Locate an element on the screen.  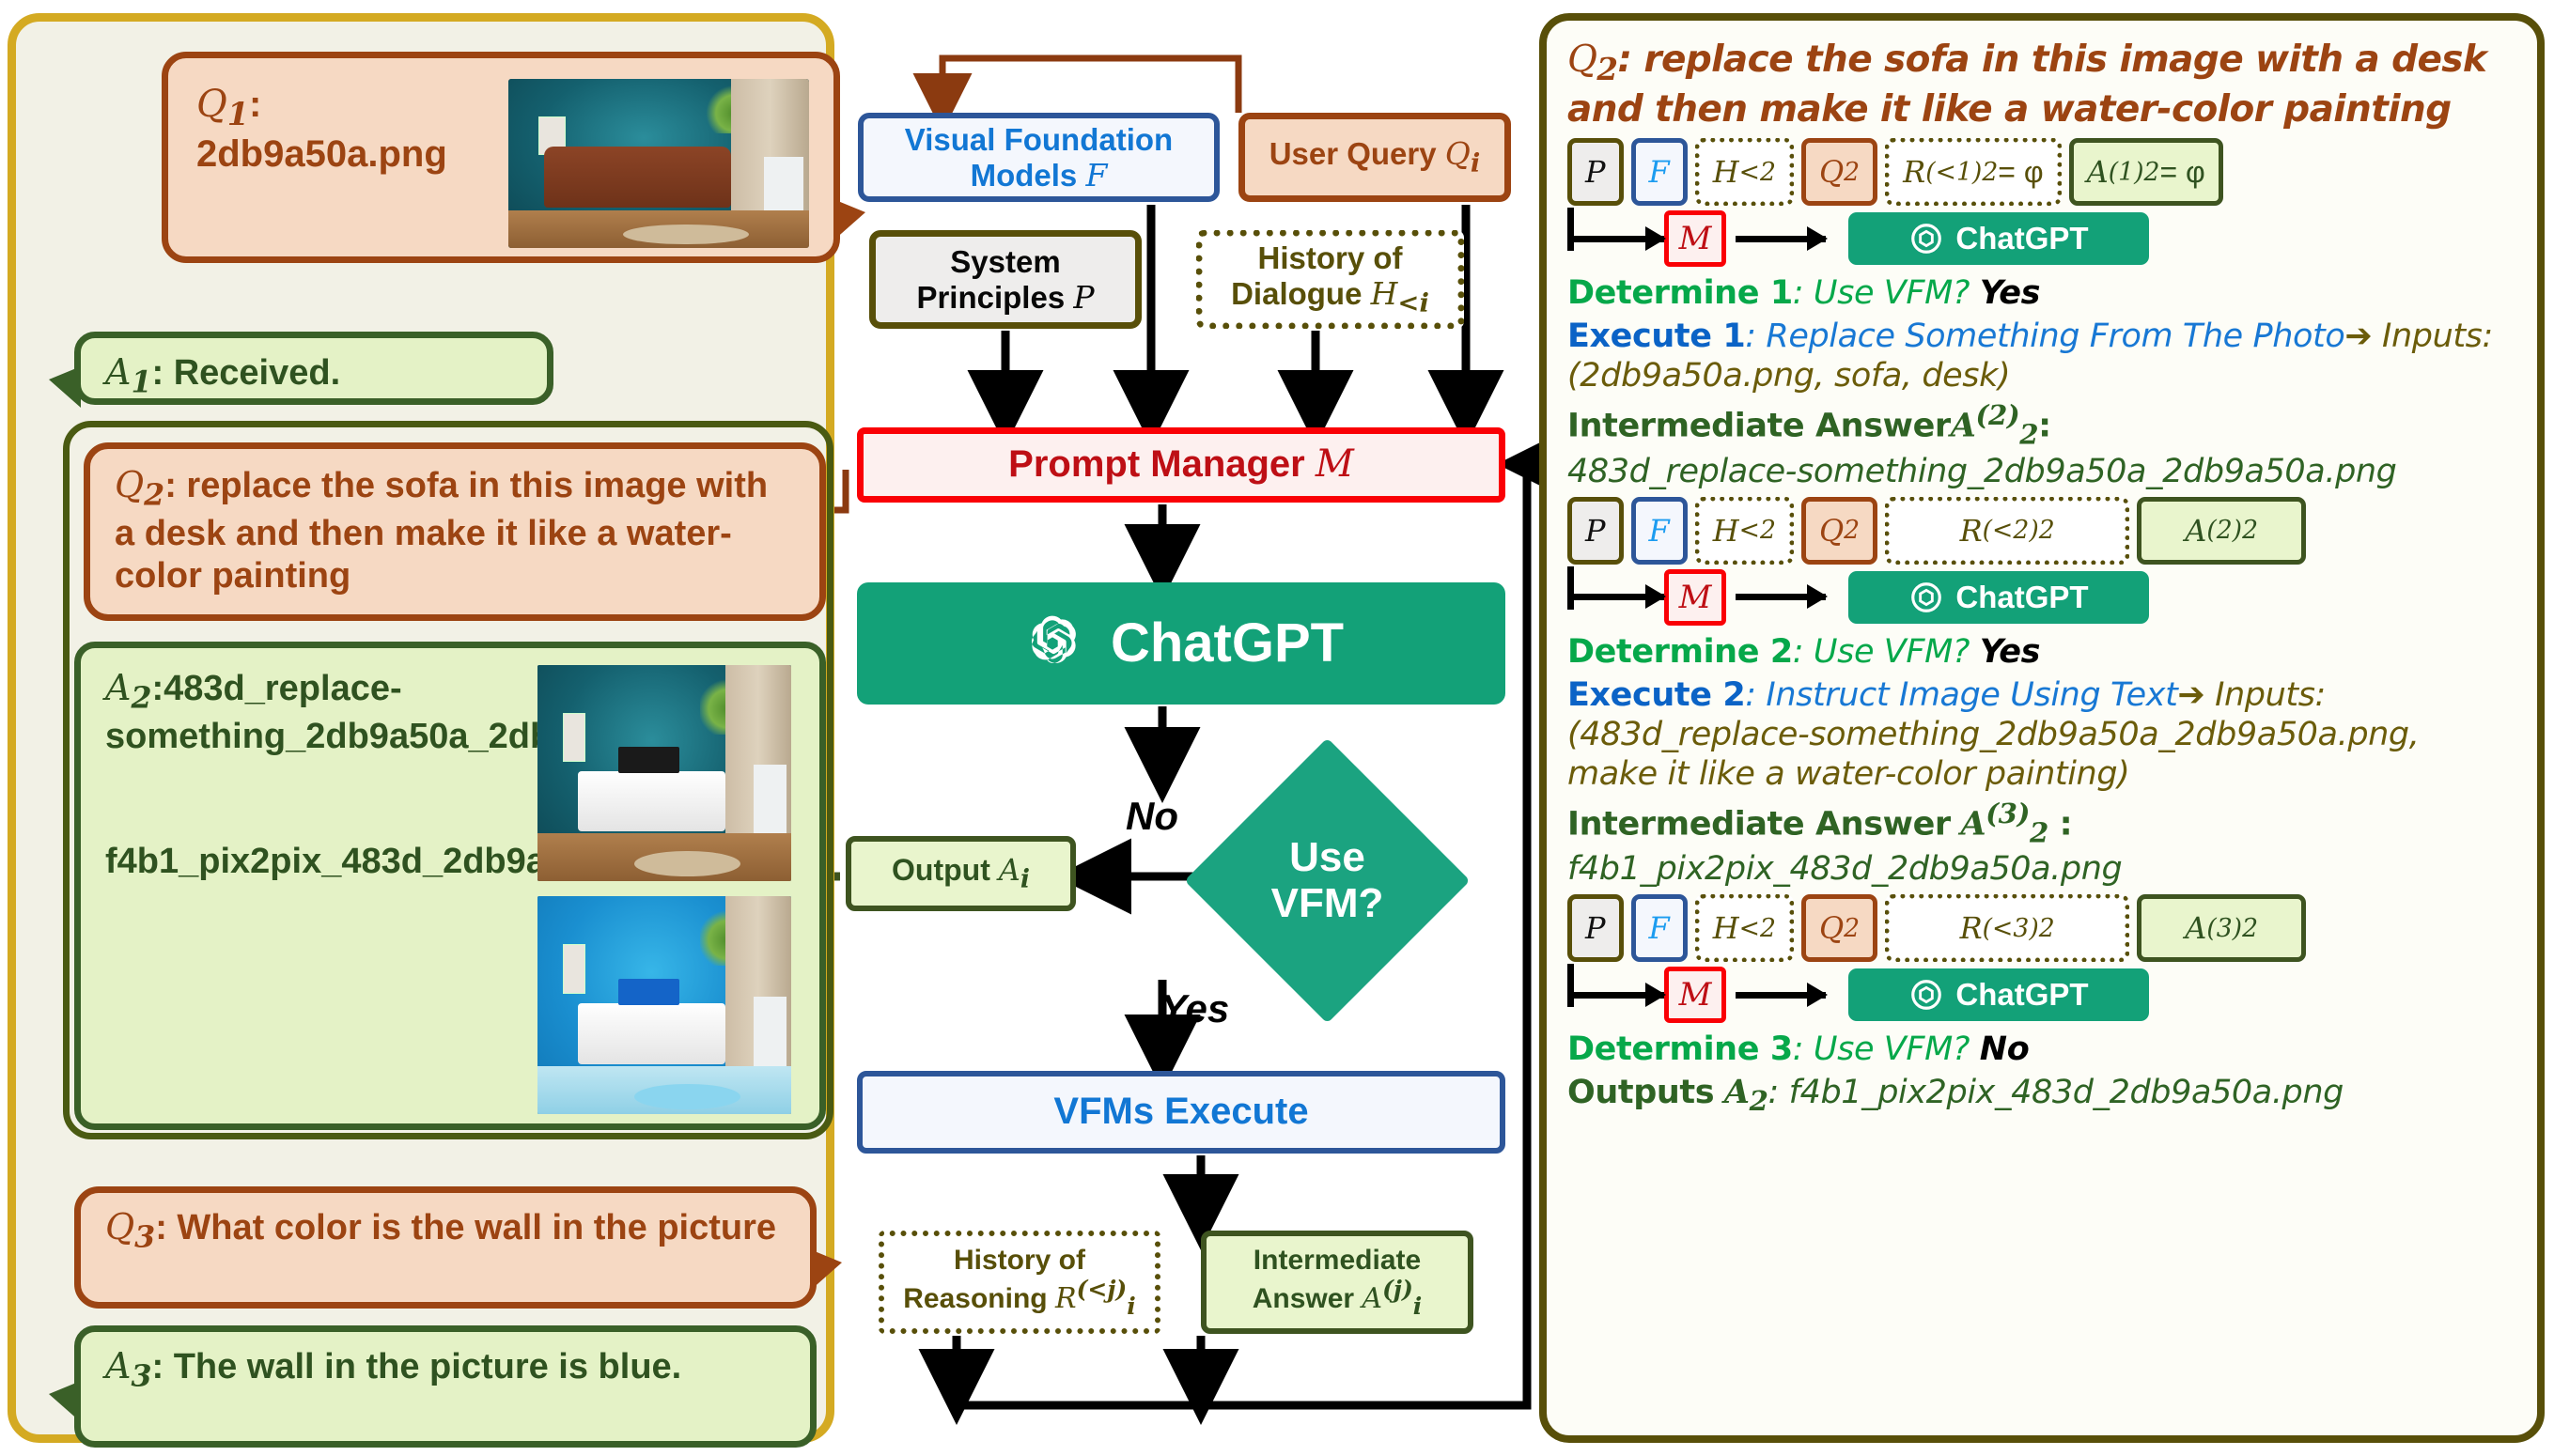
trace-step2-determine: Determine 2: Use VFM? Yes is located at coordinates (2041, 652).